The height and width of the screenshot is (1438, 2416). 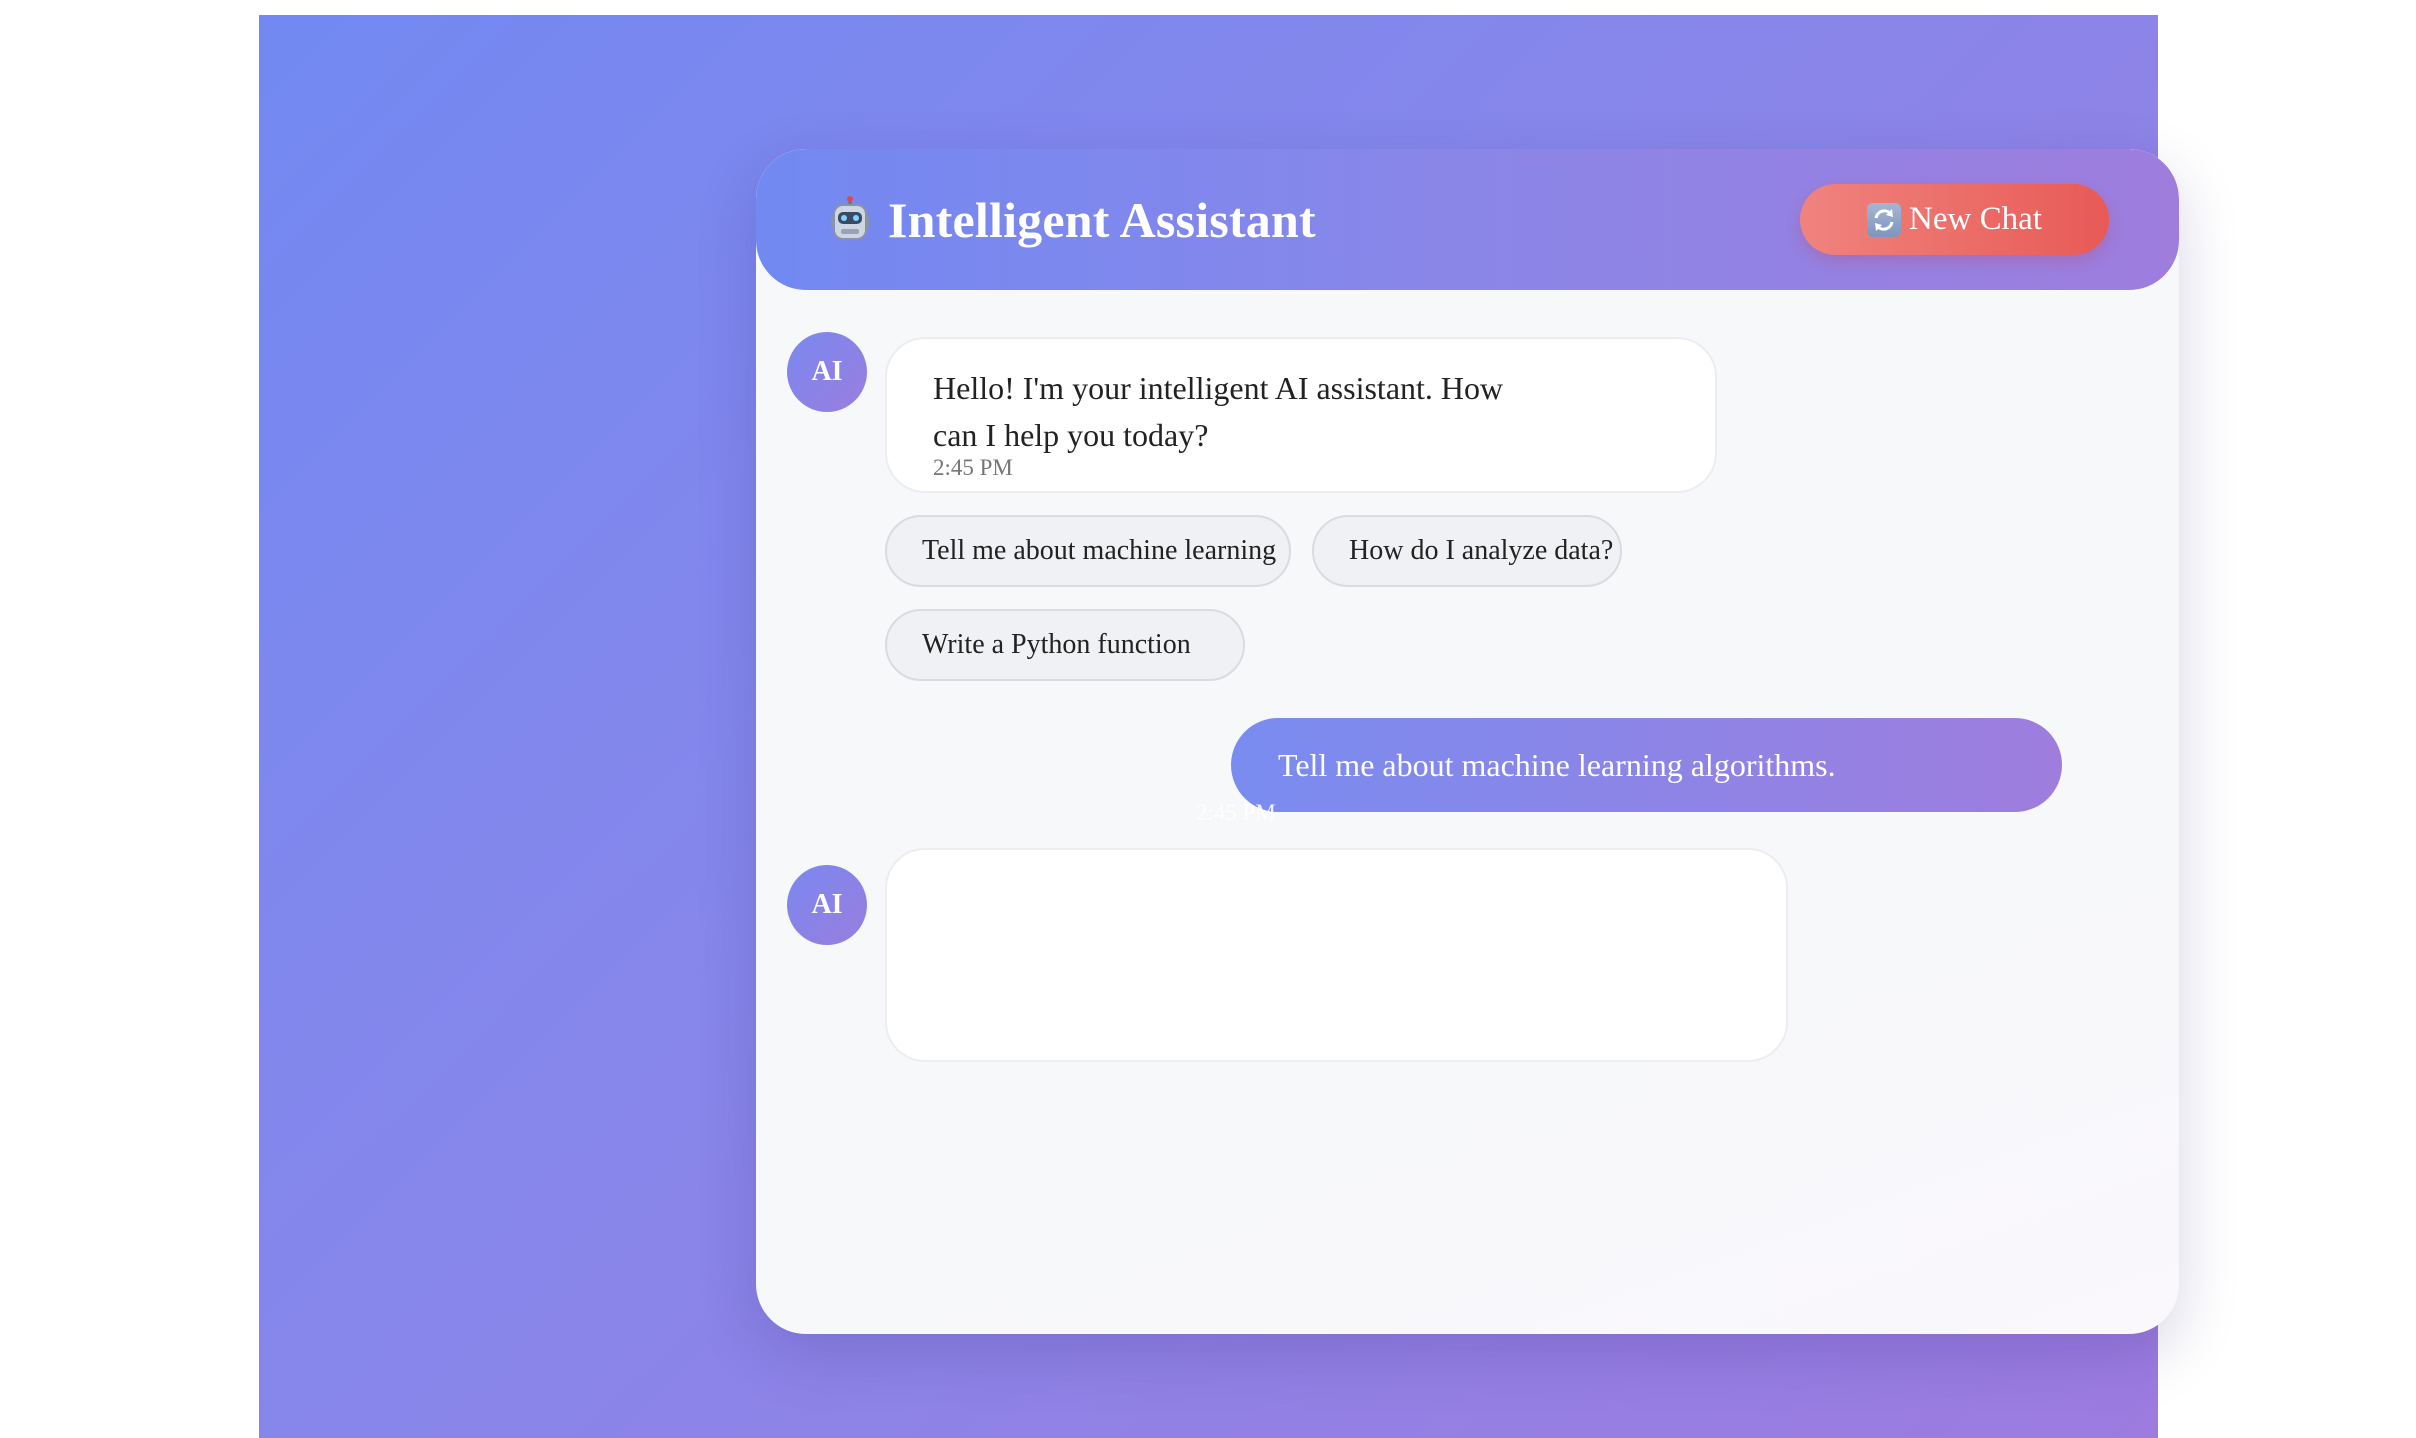 What do you see at coordinates (1467, 219) in the screenshot?
I see `chat-header: Intelligent Assistant New Chat` at bounding box center [1467, 219].